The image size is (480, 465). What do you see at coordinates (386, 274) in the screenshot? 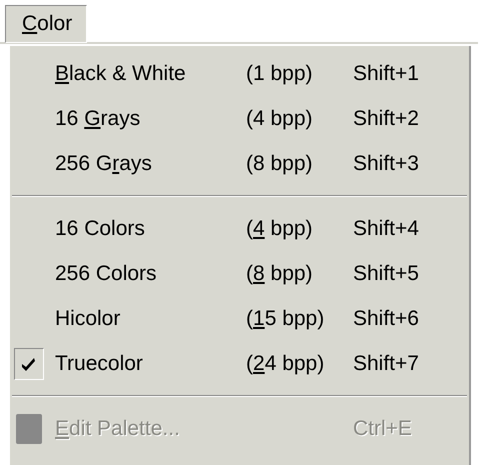
I see `shortcut-label: Shift+5` at bounding box center [386, 274].